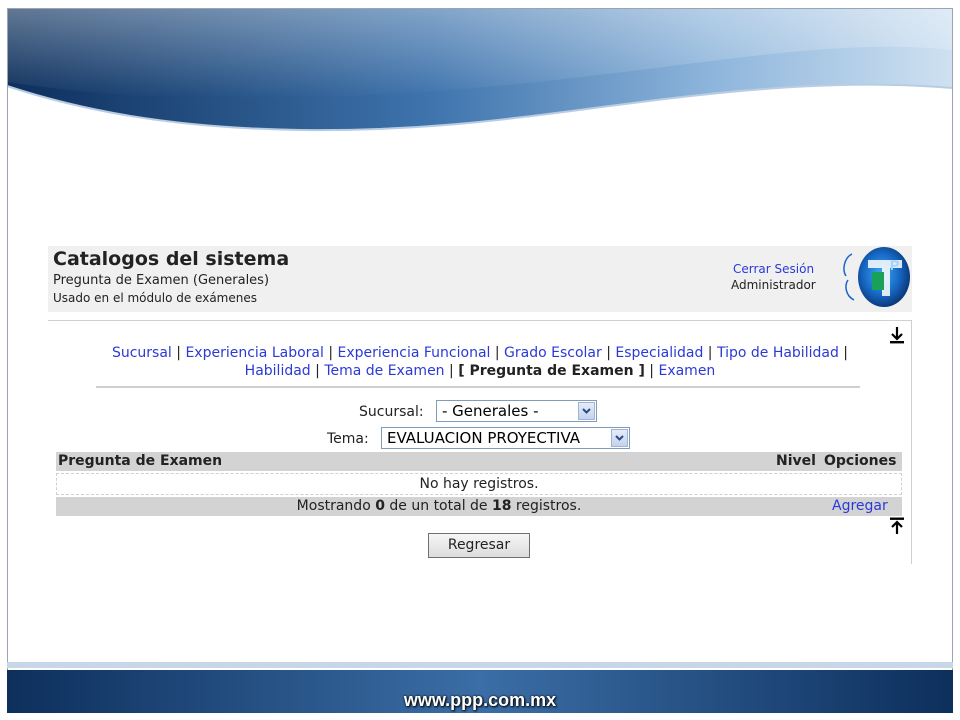  What do you see at coordinates (348, 439) in the screenshot?
I see `tema-label: Tema:` at bounding box center [348, 439].